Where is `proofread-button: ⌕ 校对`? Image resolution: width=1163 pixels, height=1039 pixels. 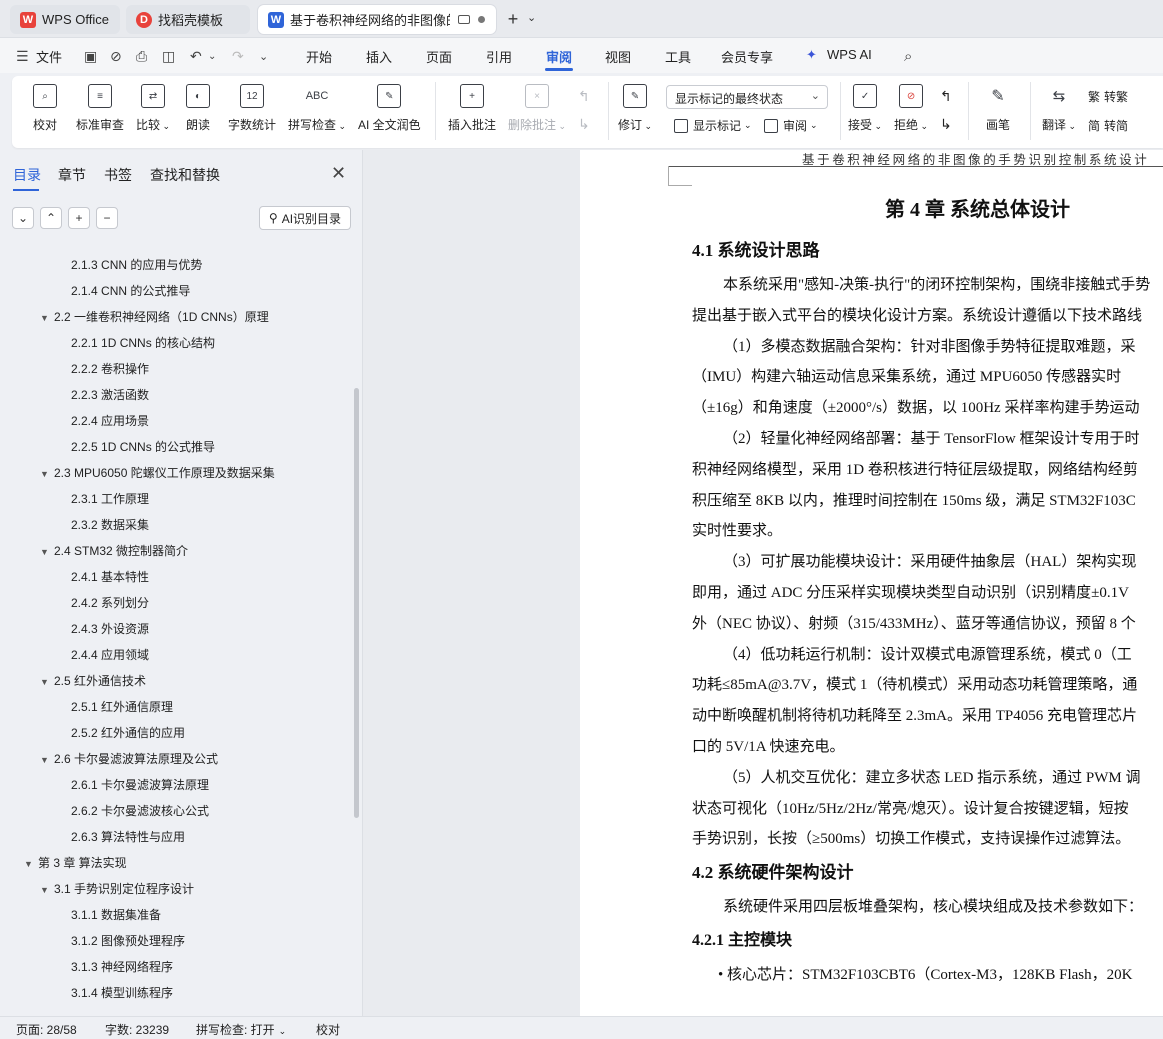
proofread-button: ⌕ 校对 is located at coordinates (45, 108).